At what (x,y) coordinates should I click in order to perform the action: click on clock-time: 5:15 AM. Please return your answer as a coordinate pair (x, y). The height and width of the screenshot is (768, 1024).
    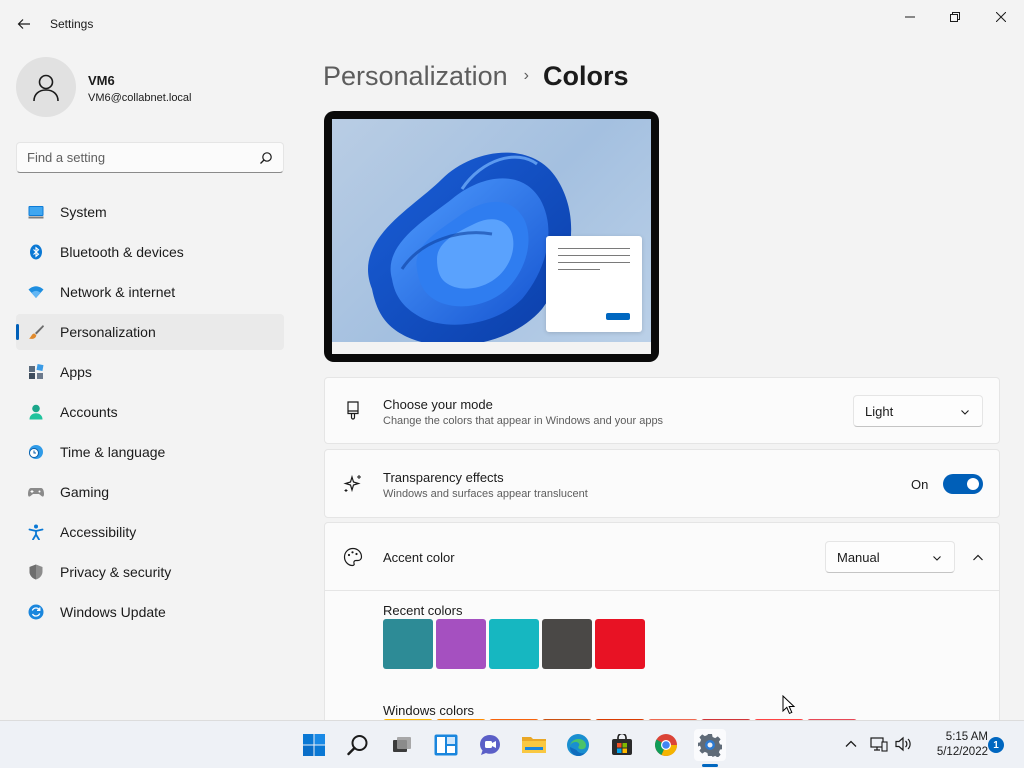
    Looking at the image, I should click on (966, 737).